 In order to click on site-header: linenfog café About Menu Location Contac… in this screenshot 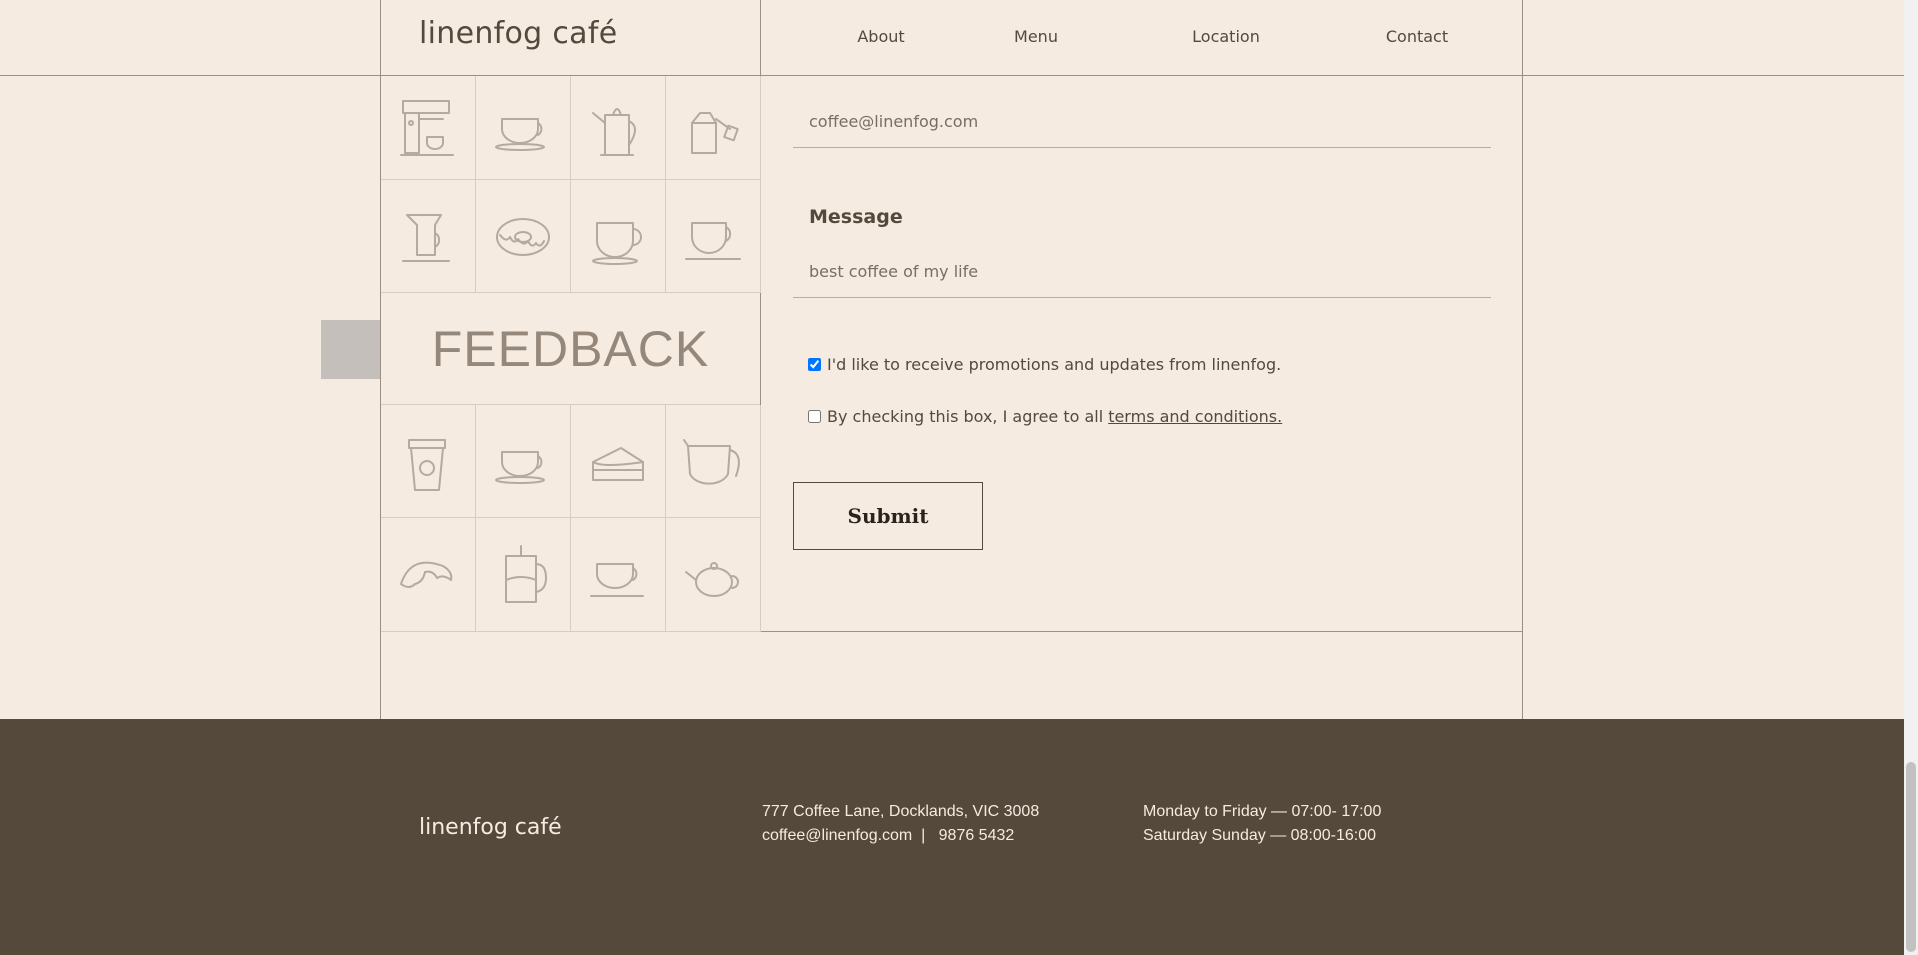, I will do `click(952, 38)`.